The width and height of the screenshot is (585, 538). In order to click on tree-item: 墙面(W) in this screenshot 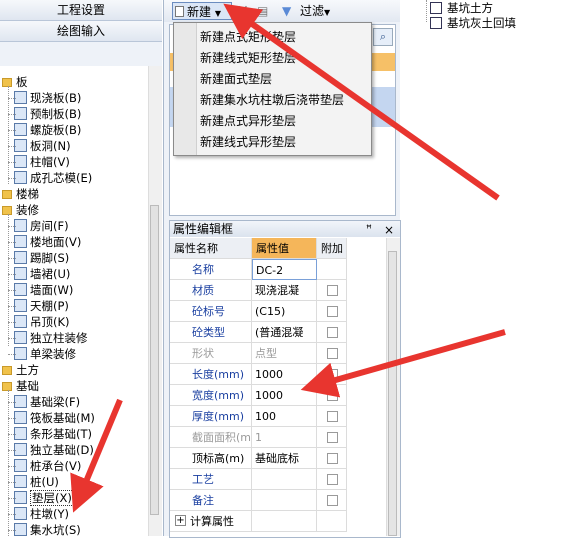, I will do `click(41, 290)`.